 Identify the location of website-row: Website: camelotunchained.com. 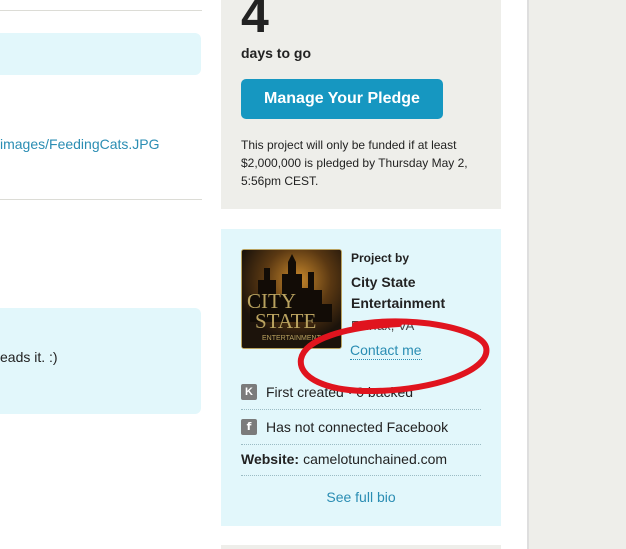
(361, 459).